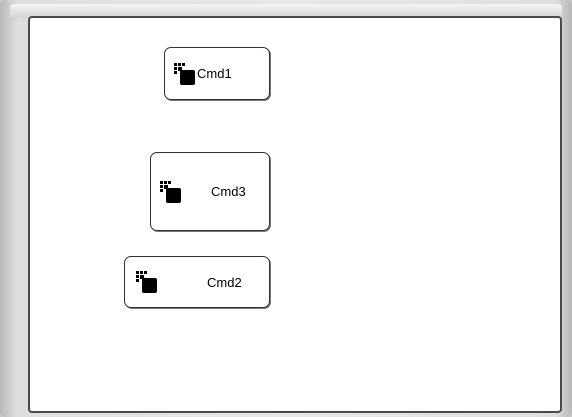 The image size is (572, 417). What do you see at coordinates (214, 73) in the screenshot?
I see `cmd1-label: Cmd1` at bounding box center [214, 73].